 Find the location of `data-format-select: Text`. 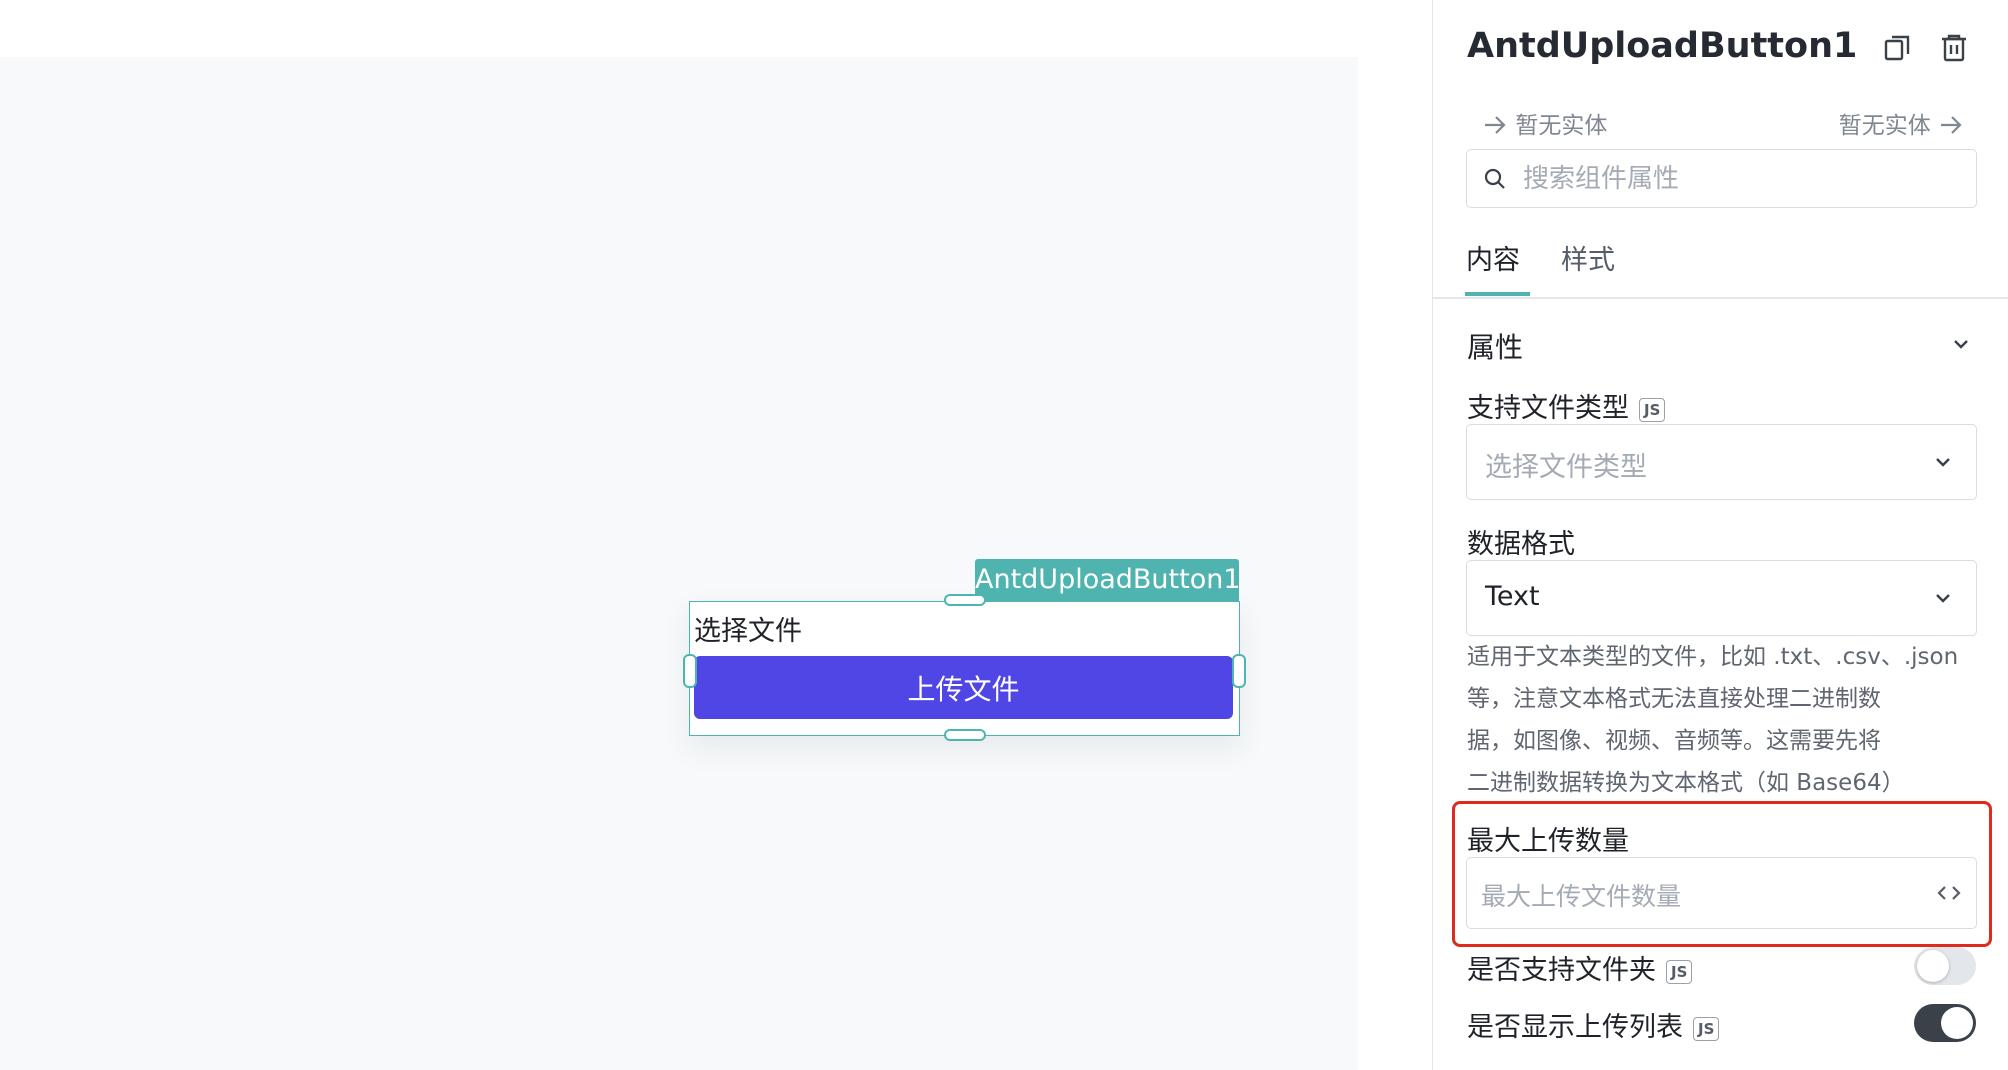

data-format-select: Text is located at coordinates (1721, 598).